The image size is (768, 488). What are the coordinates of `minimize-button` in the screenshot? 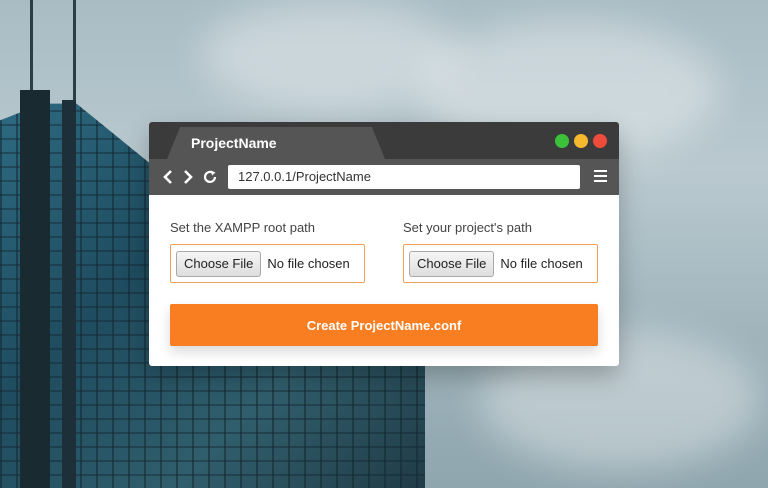 It's located at (581, 141).